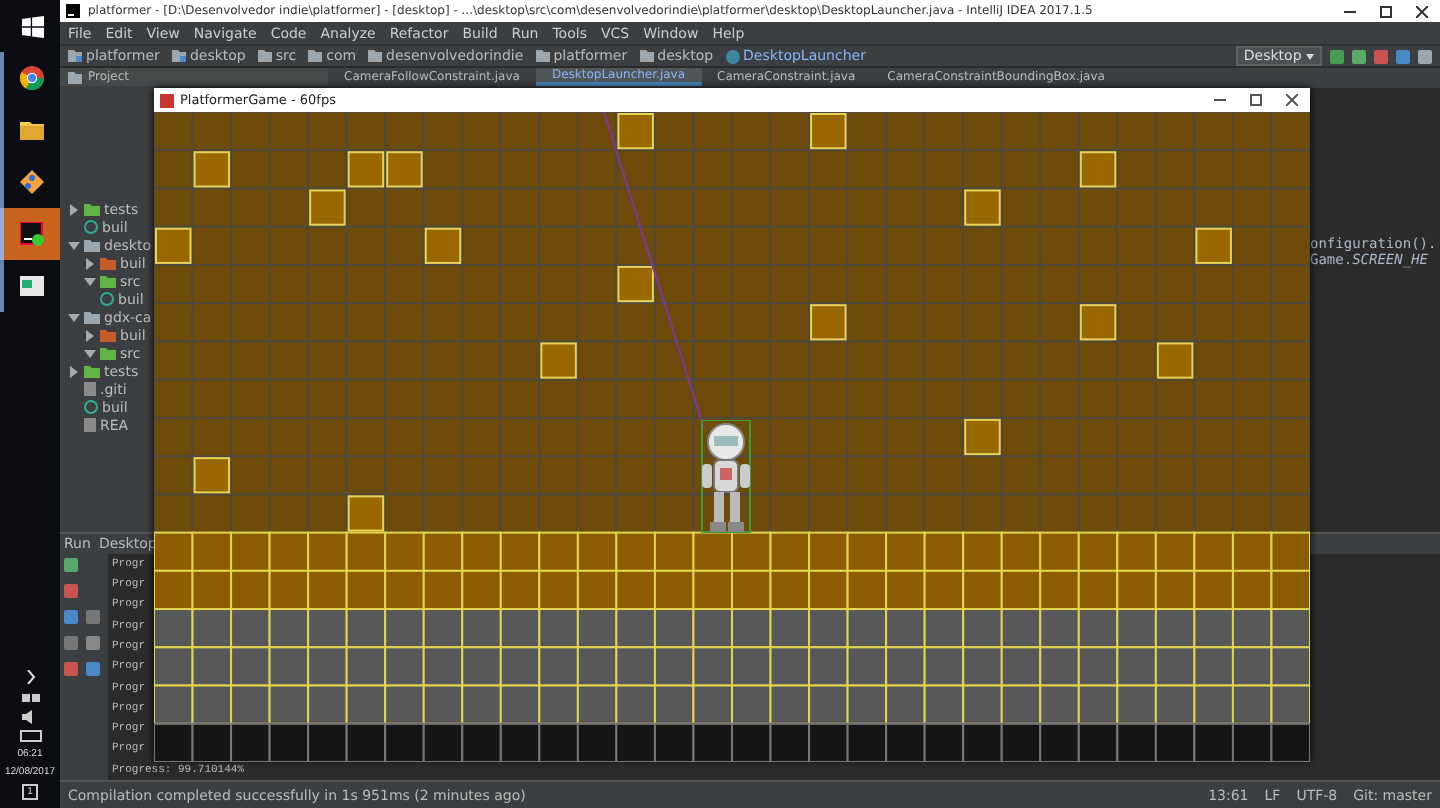 The width and height of the screenshot is (1440, 808). Describe the element at coordinates (32, 26) in the screenshot. I see `windows-logo-icon` at that location.